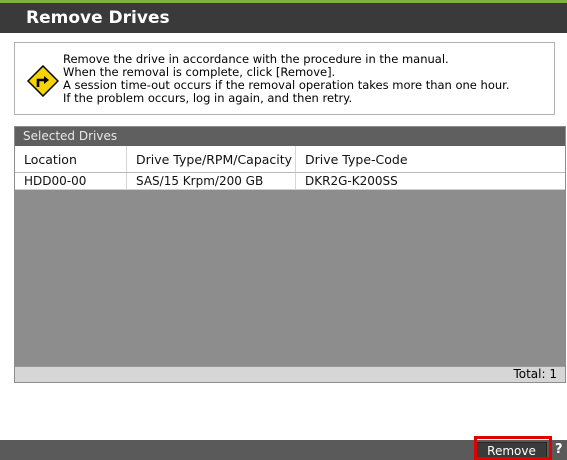 This screenshot has width=567, height=460. Describe the element at coordinates (71, 159) in the screenshot. I see `column-header-location: Location` at that location.